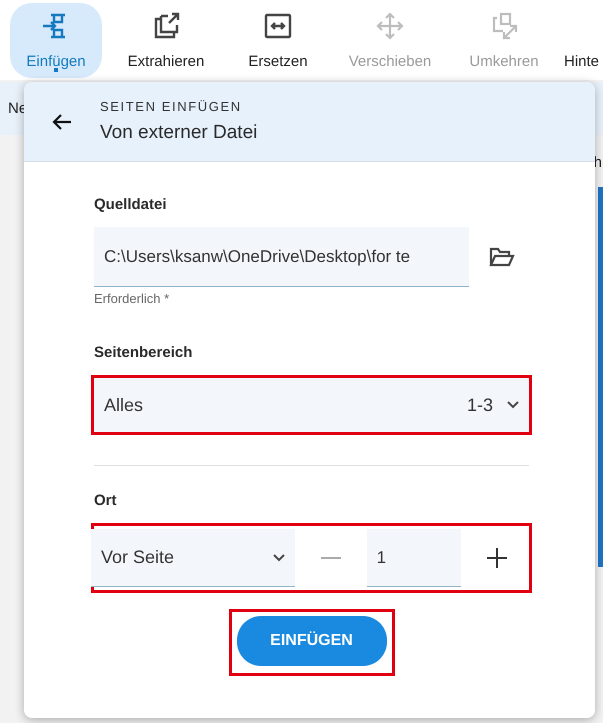  What do you see at coordinates (582, 40) in the screenshot?
I see `toolbar-button: Hinte` at bounding box center [582, 40].